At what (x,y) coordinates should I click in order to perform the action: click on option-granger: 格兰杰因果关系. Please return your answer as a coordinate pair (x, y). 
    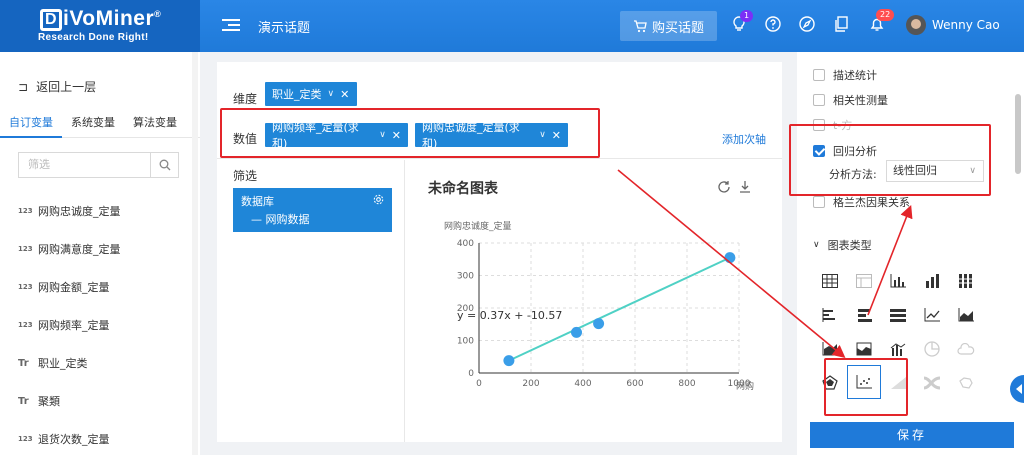
    Looking at the image, I should click on (861, 202).